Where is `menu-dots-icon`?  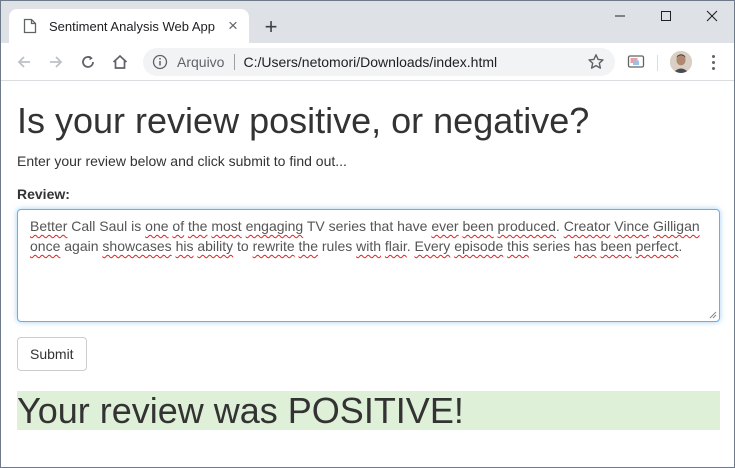 menu-dots-icon is located at coordinates (713, 62).